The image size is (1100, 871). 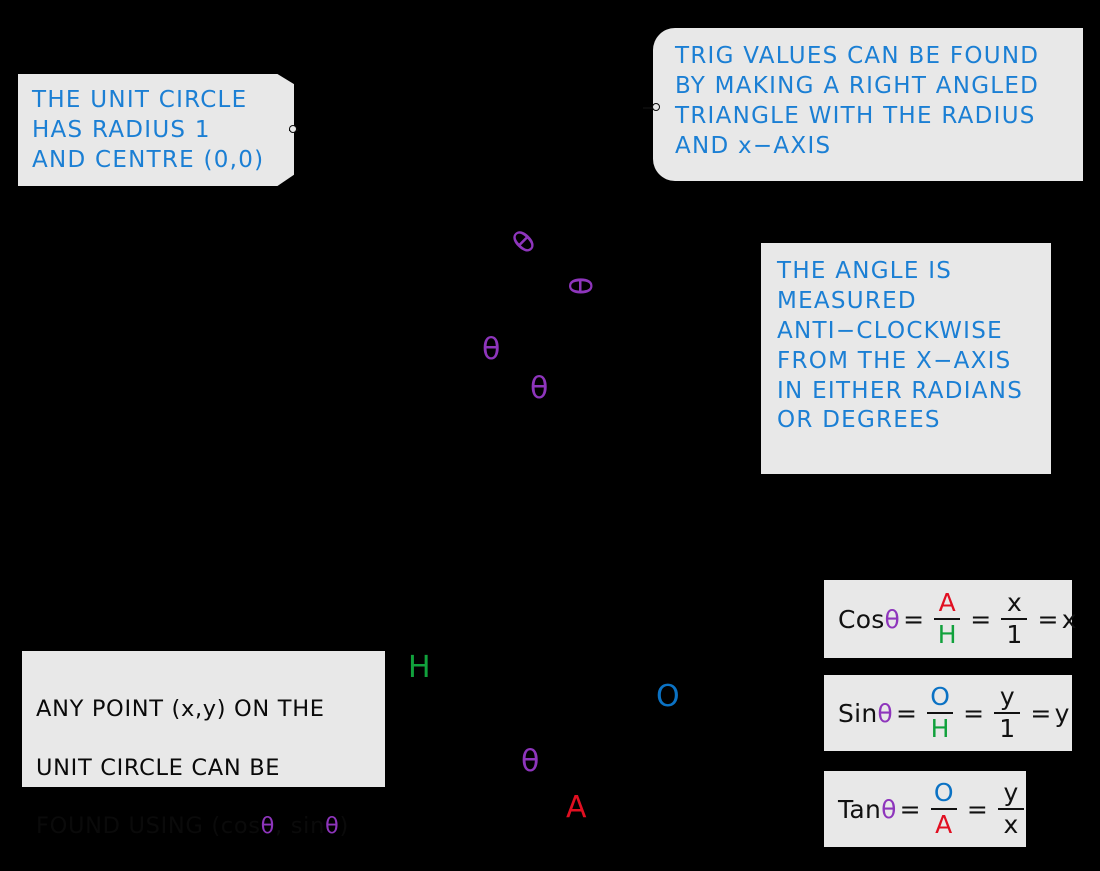 What do you see at coordinates (940, 713) in the screenshot?
I see `formula-sin-fraction-ratio: O H` at bounding box center [940, 713].